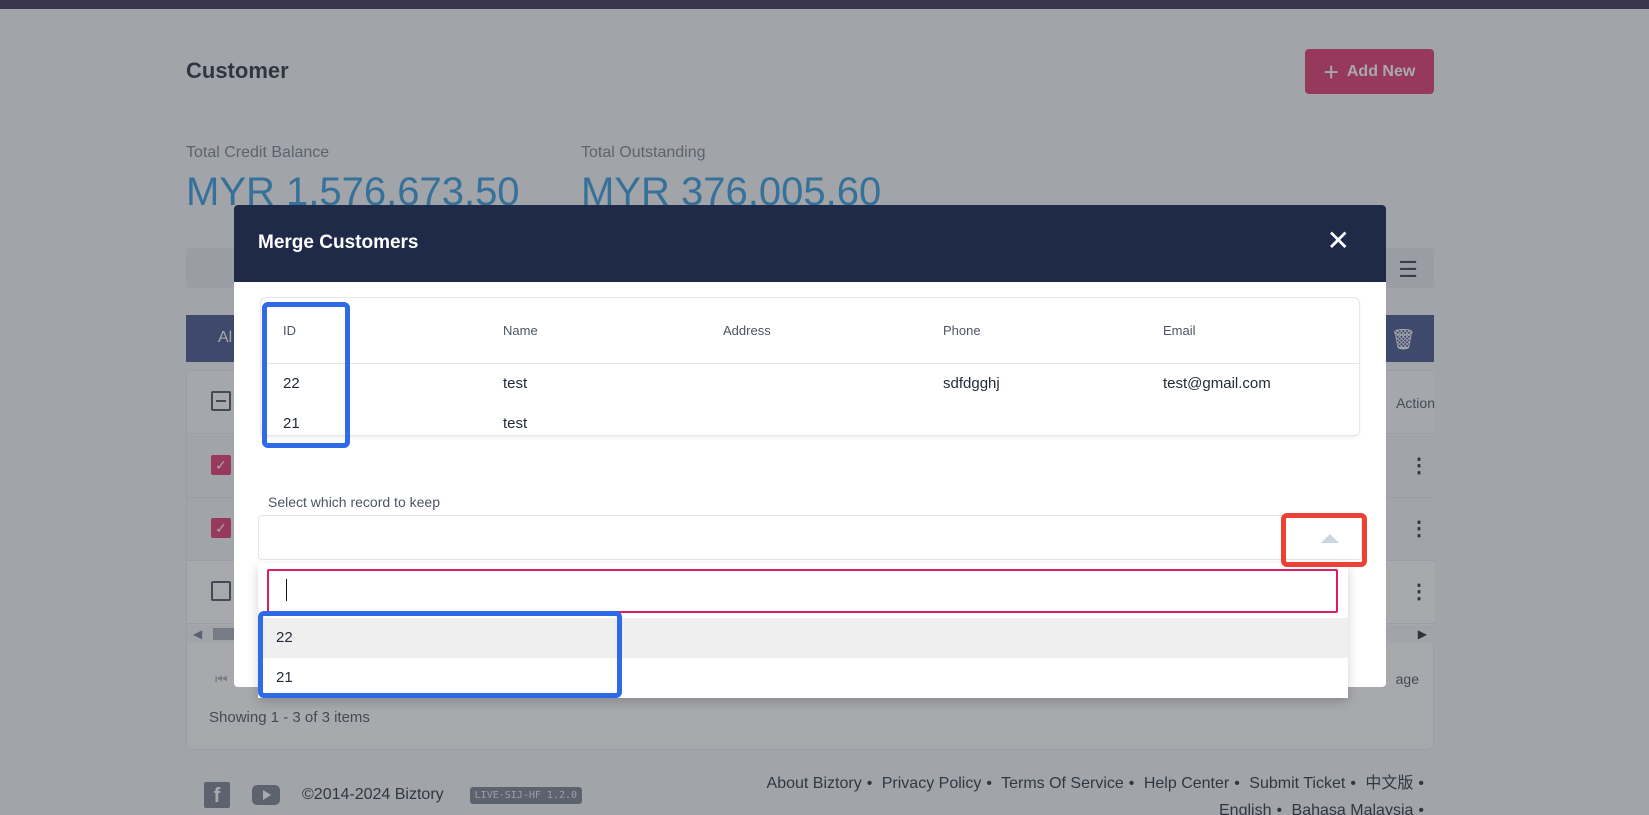  I want to click on modal-title: Merge Customers, so click(338, 242).